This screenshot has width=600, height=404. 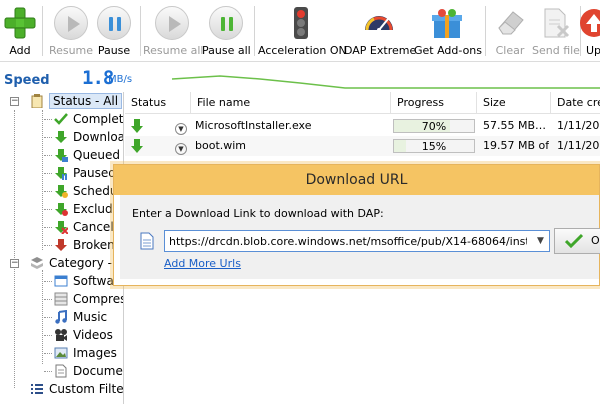 I want to click on gift-box-icon, so click(x=447, y=23).